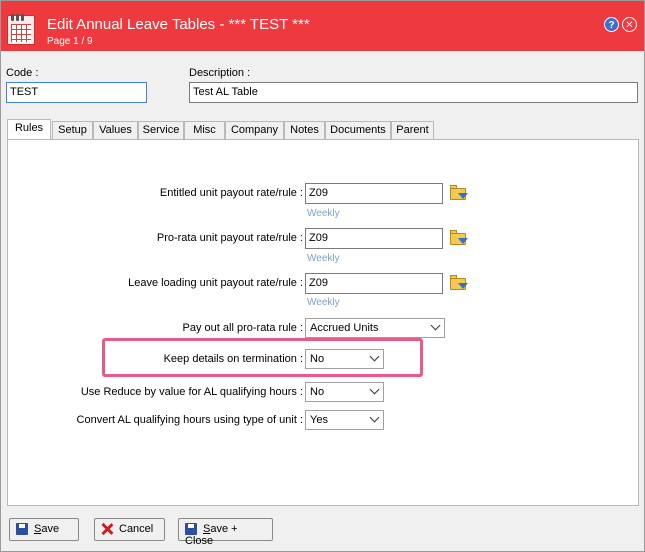  I want to click on reduce-by-select: No, so click(344, 392).